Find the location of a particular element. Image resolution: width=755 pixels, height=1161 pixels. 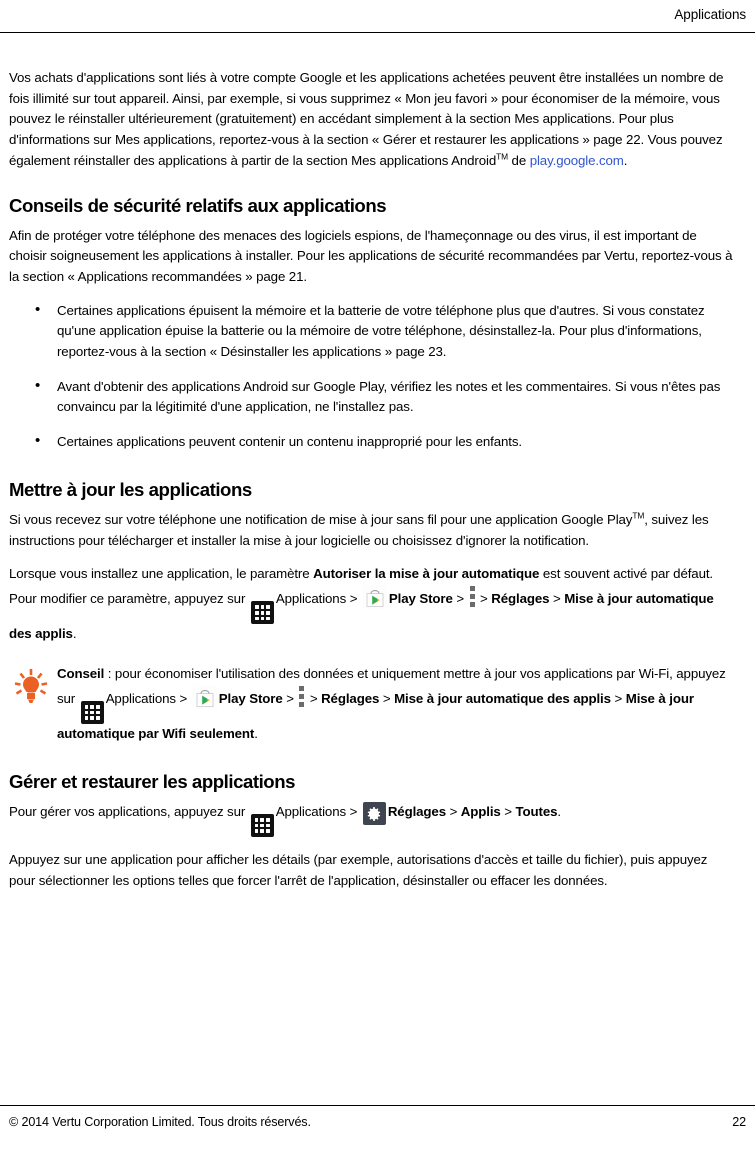

tip-colon: : is located at coordinates (109, 673).